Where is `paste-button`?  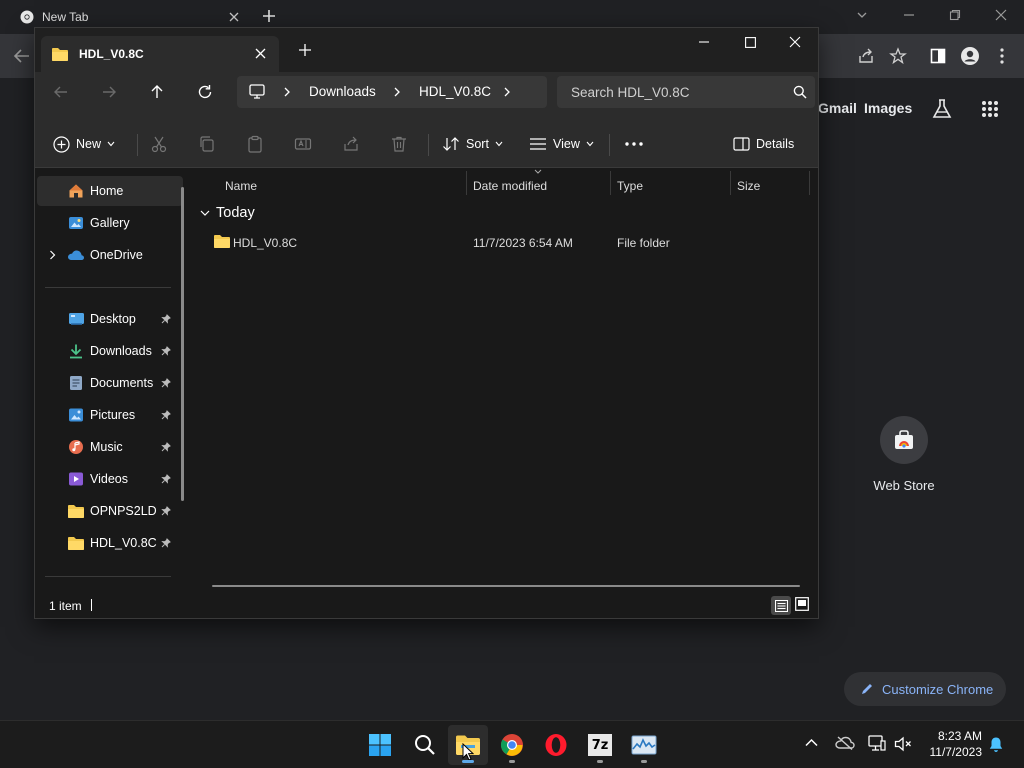
paste-button is located at coordinates (255, 144).